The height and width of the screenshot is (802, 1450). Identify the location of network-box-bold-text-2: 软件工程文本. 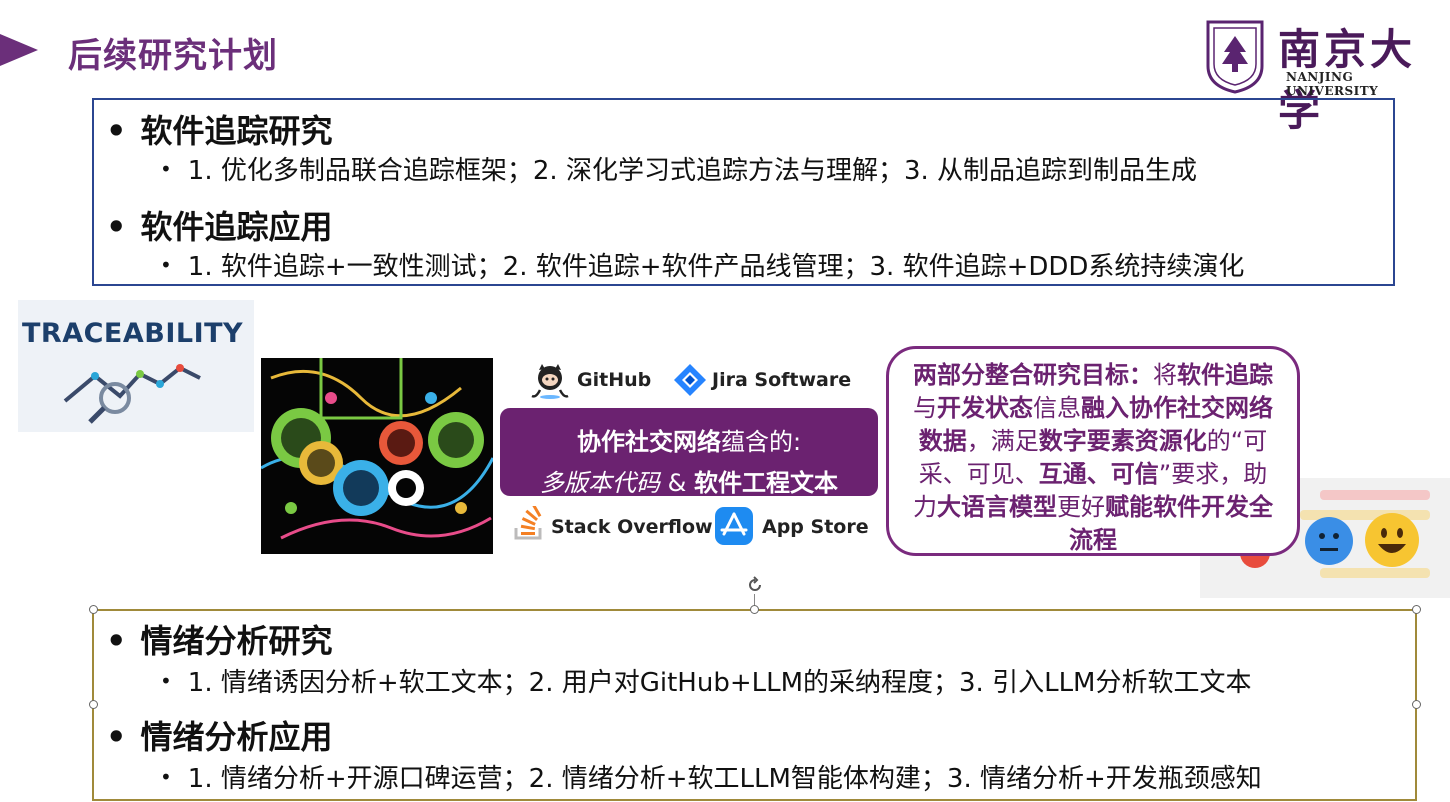
(765, 483).